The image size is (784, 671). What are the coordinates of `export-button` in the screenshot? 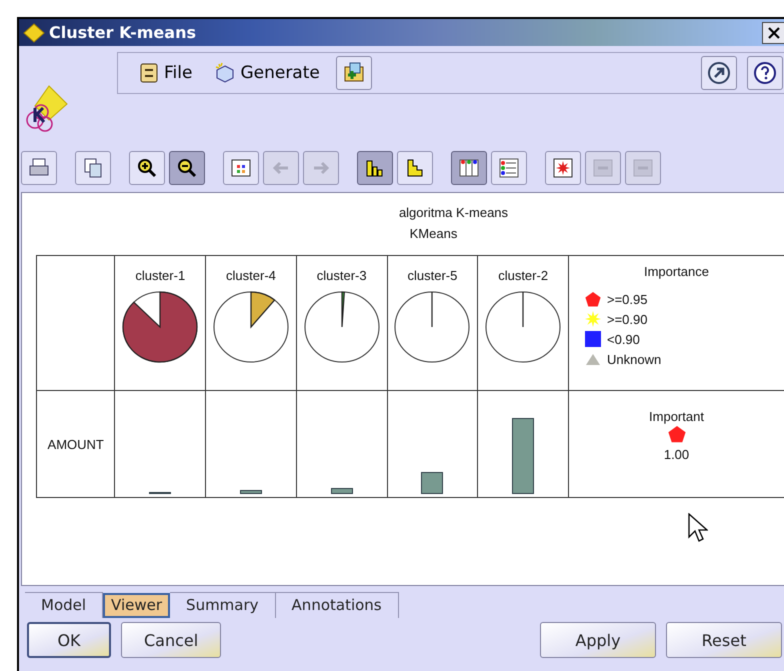 It's located at (354, 73).